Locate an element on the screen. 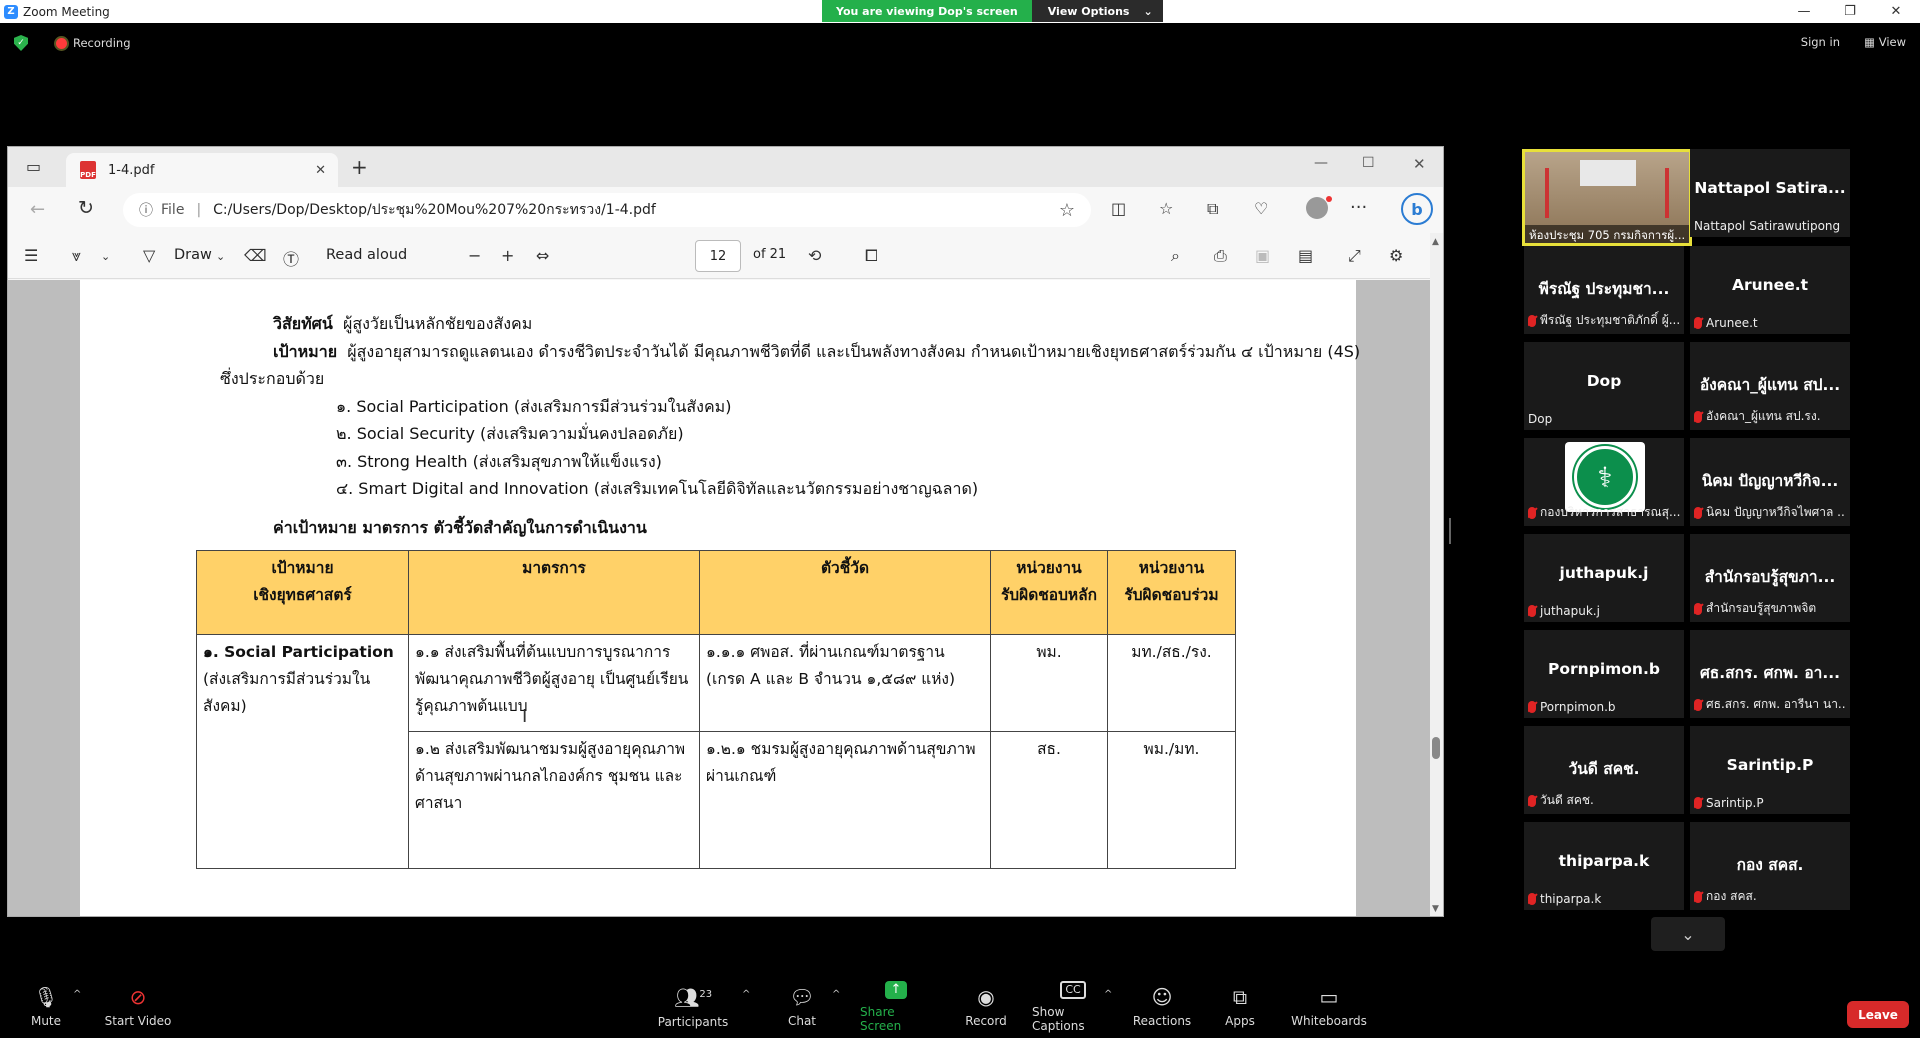  participant-name: Sarintip.P is located at coordinates (1770, 765).